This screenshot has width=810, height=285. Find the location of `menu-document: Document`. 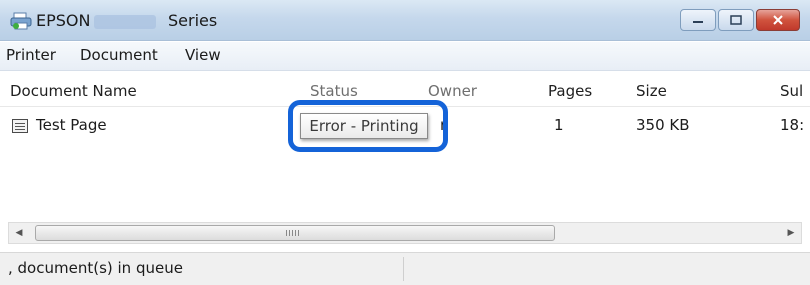

menu-document: Document is located at coordinates (119, 55).